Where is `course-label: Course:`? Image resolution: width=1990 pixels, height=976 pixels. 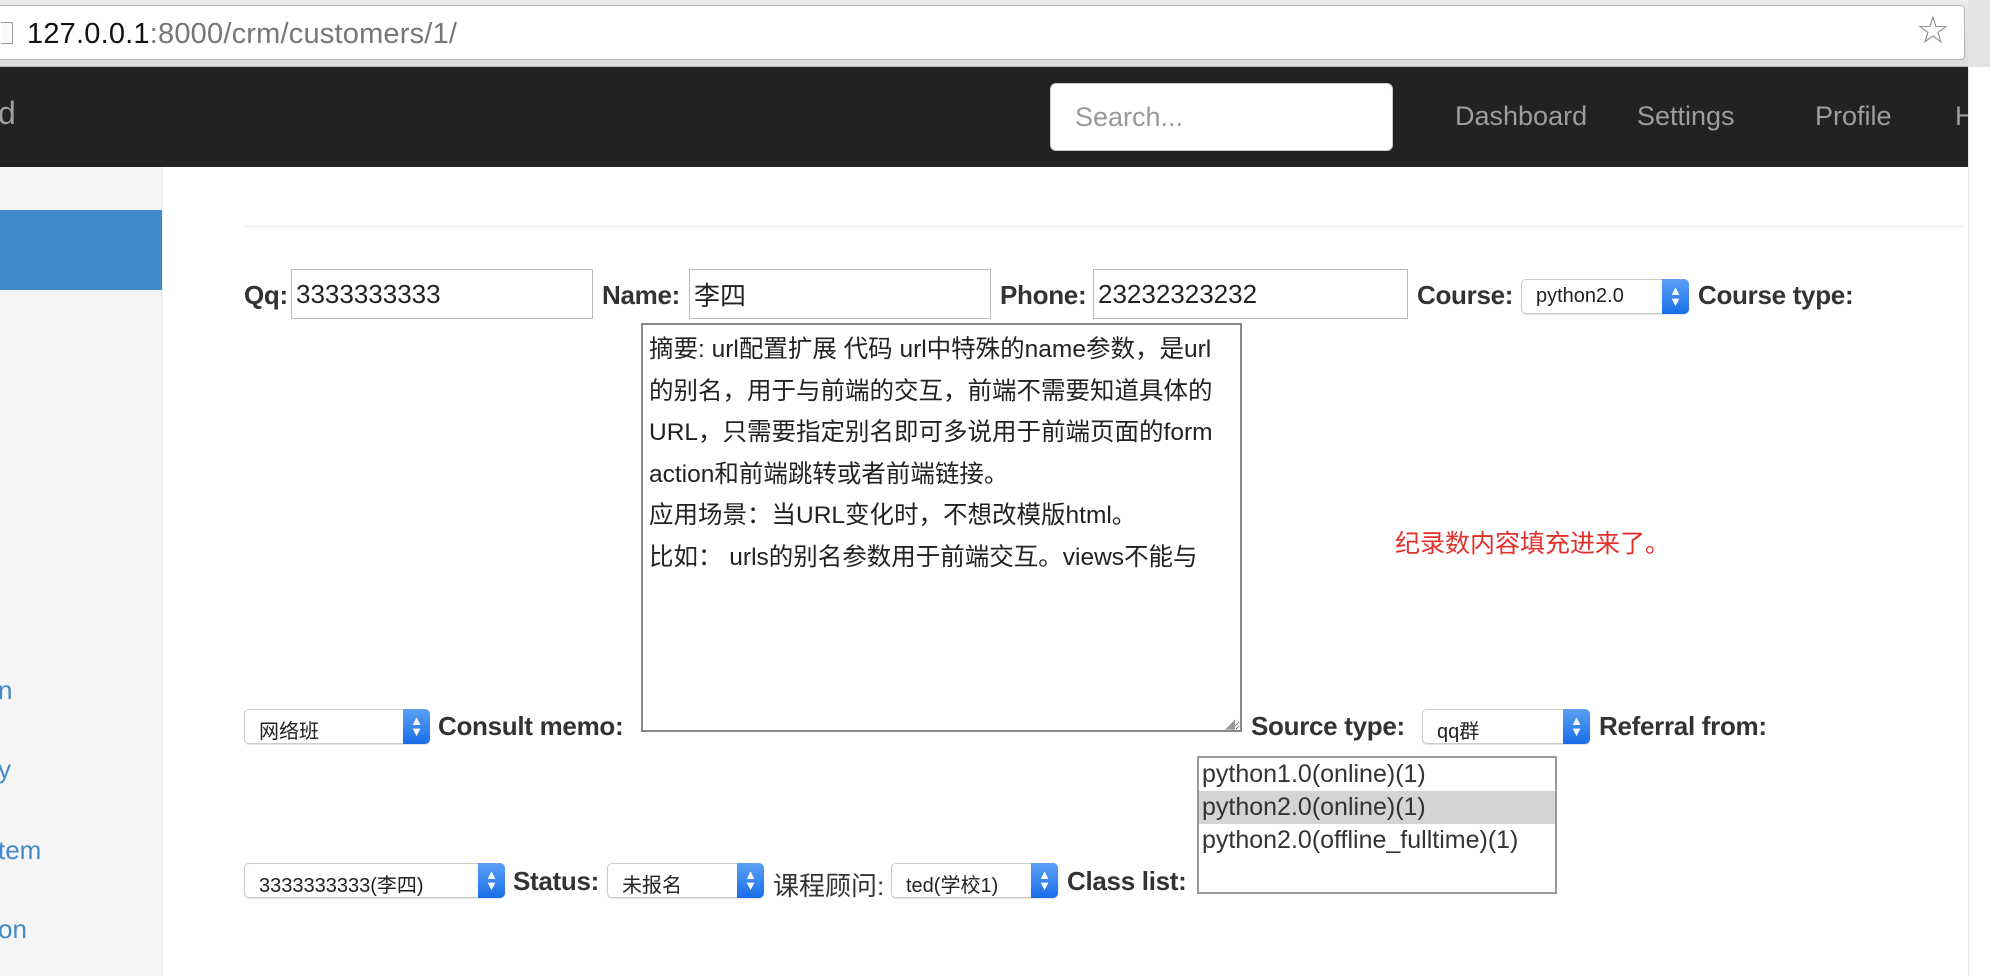 course-label: Course: is located at coordinates (1465, 295).